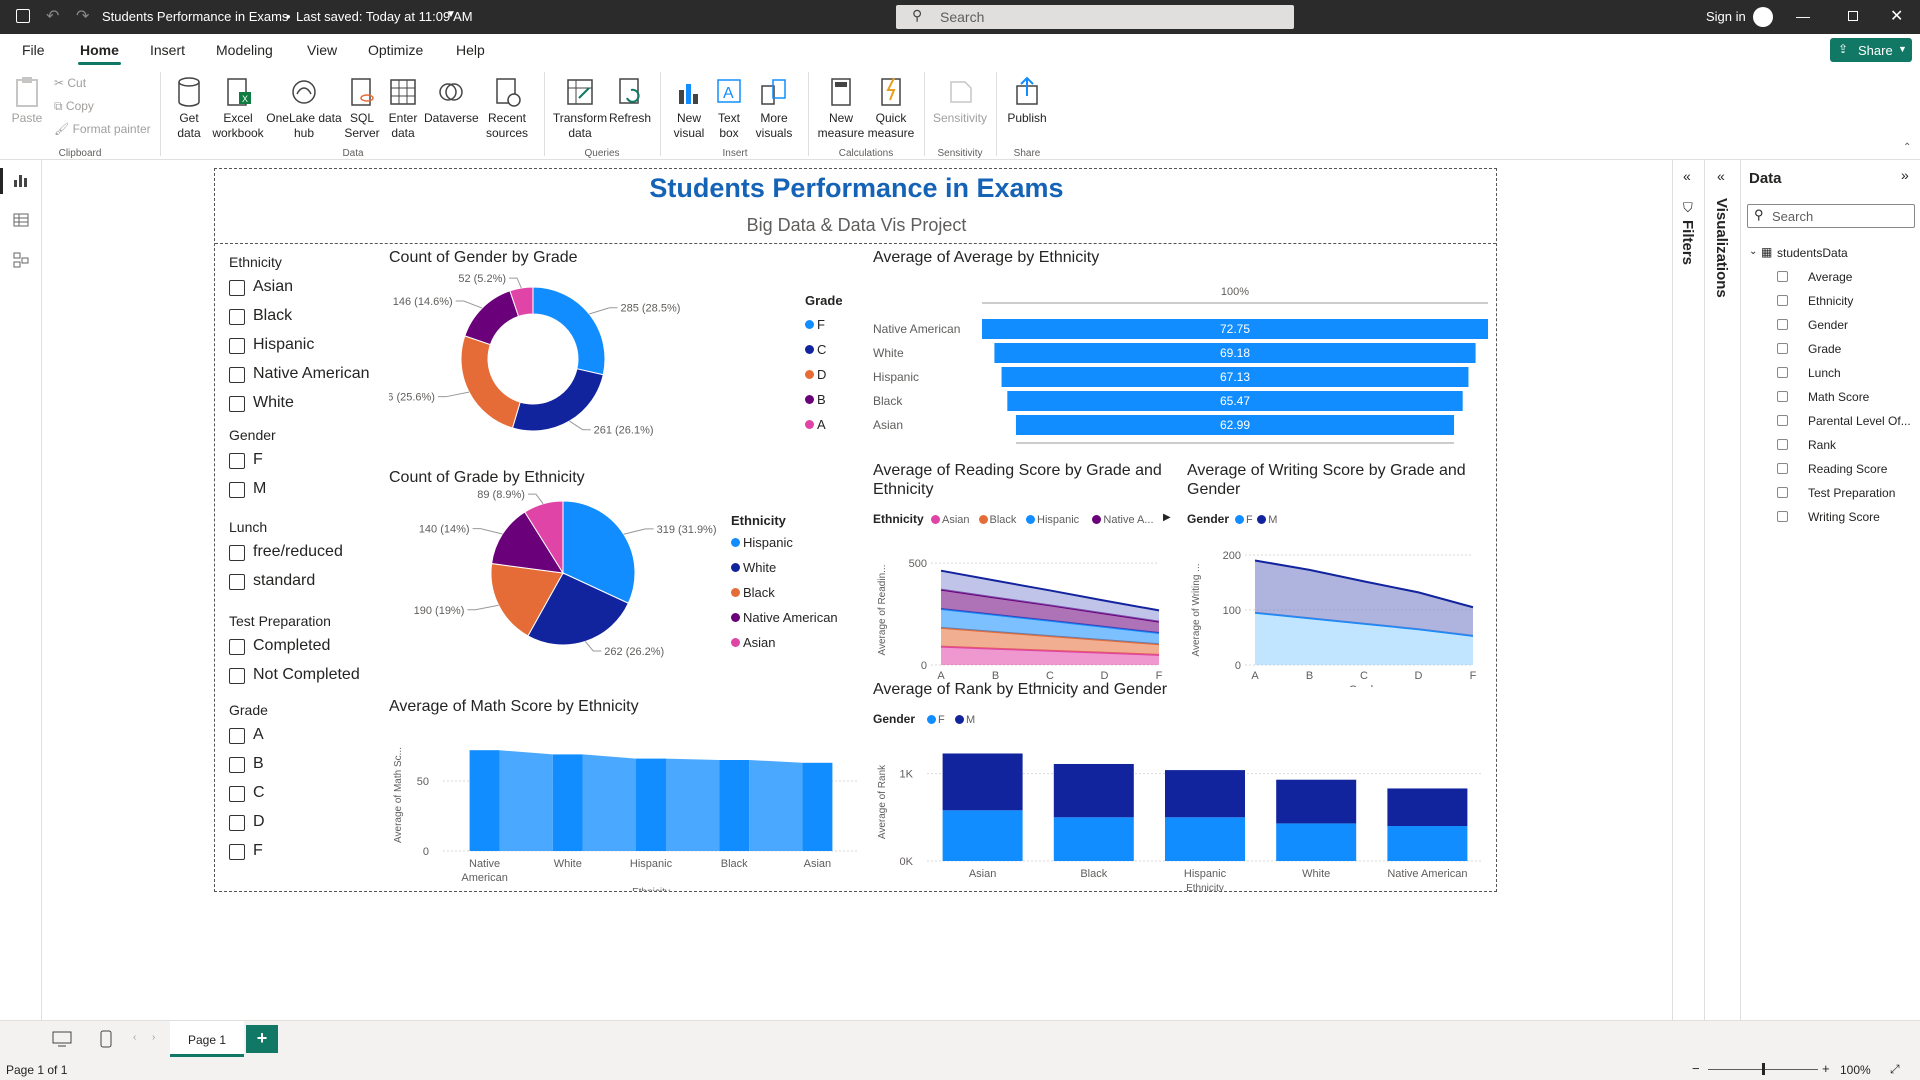 The height and width of the screenshot is (1080, 1920). I want to click on slicer-item-white: White, so click(261, 403).